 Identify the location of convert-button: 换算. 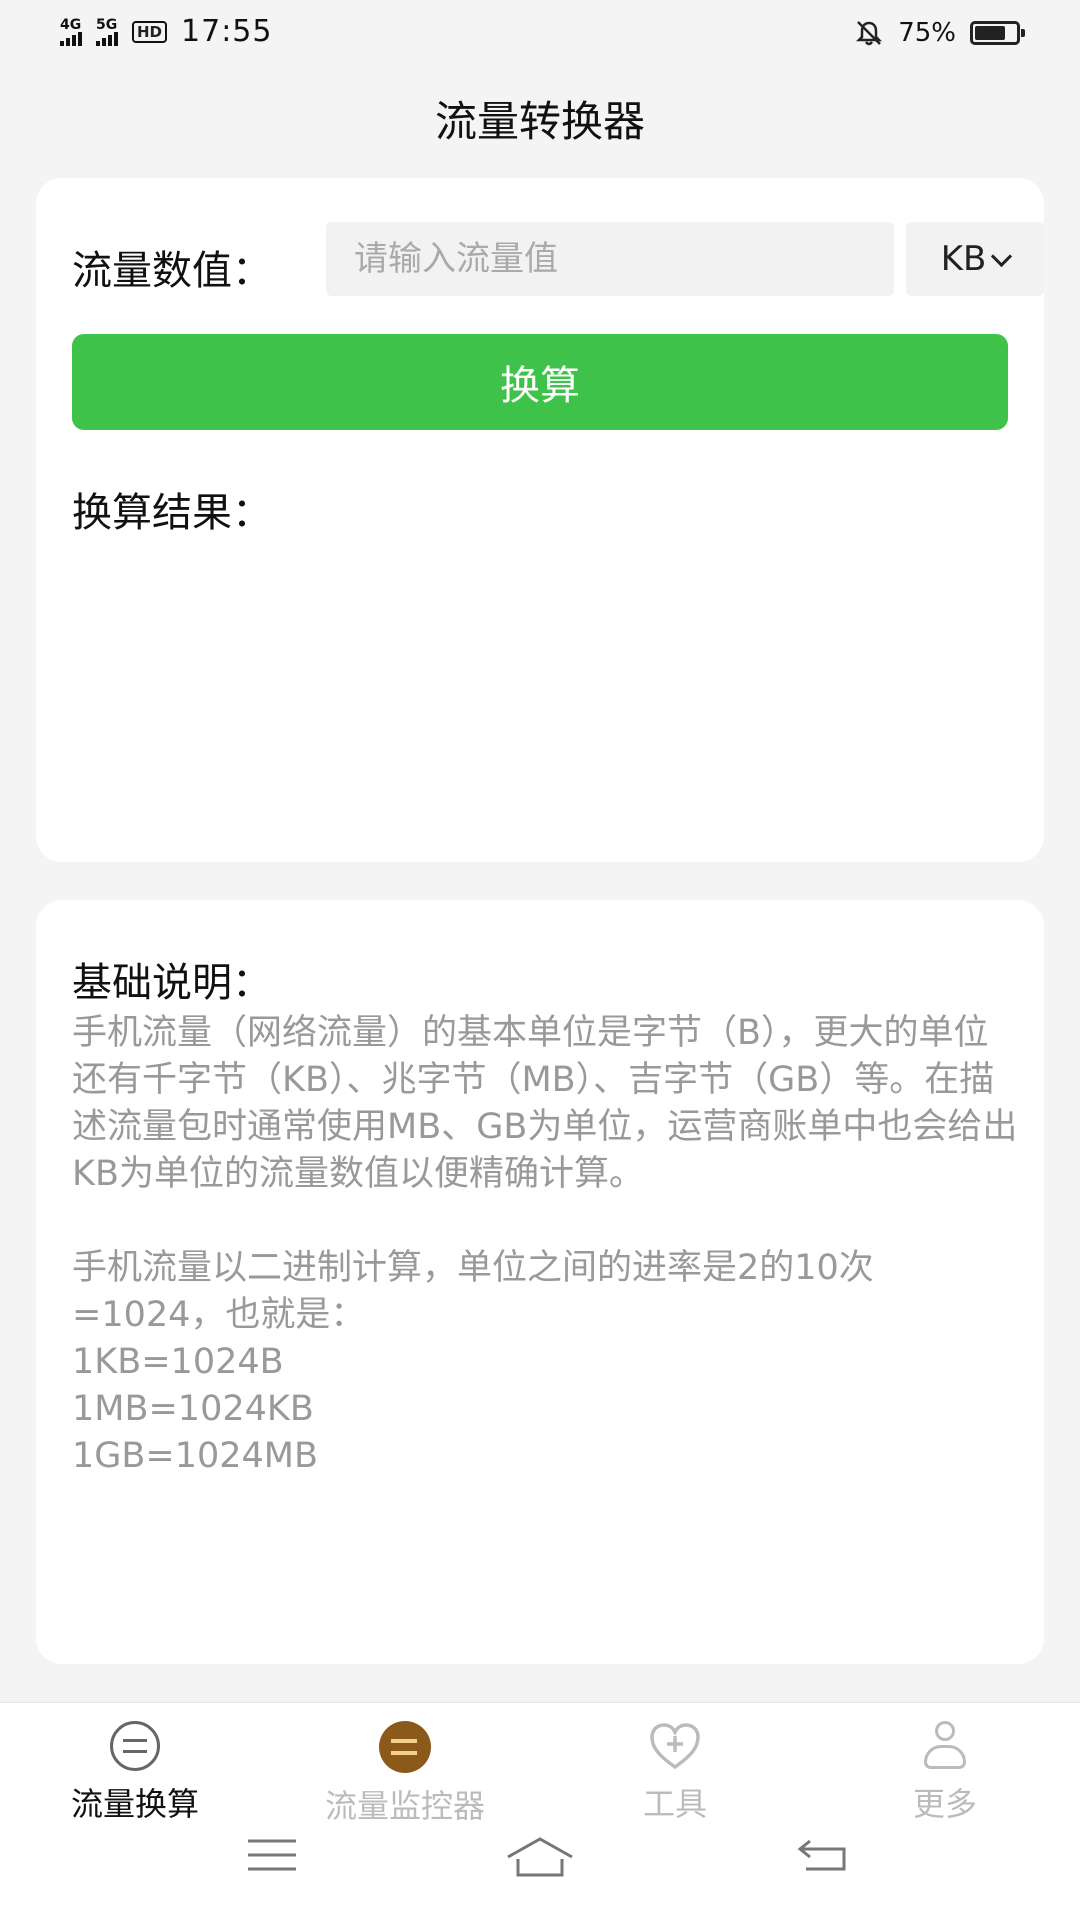
(540, 382).